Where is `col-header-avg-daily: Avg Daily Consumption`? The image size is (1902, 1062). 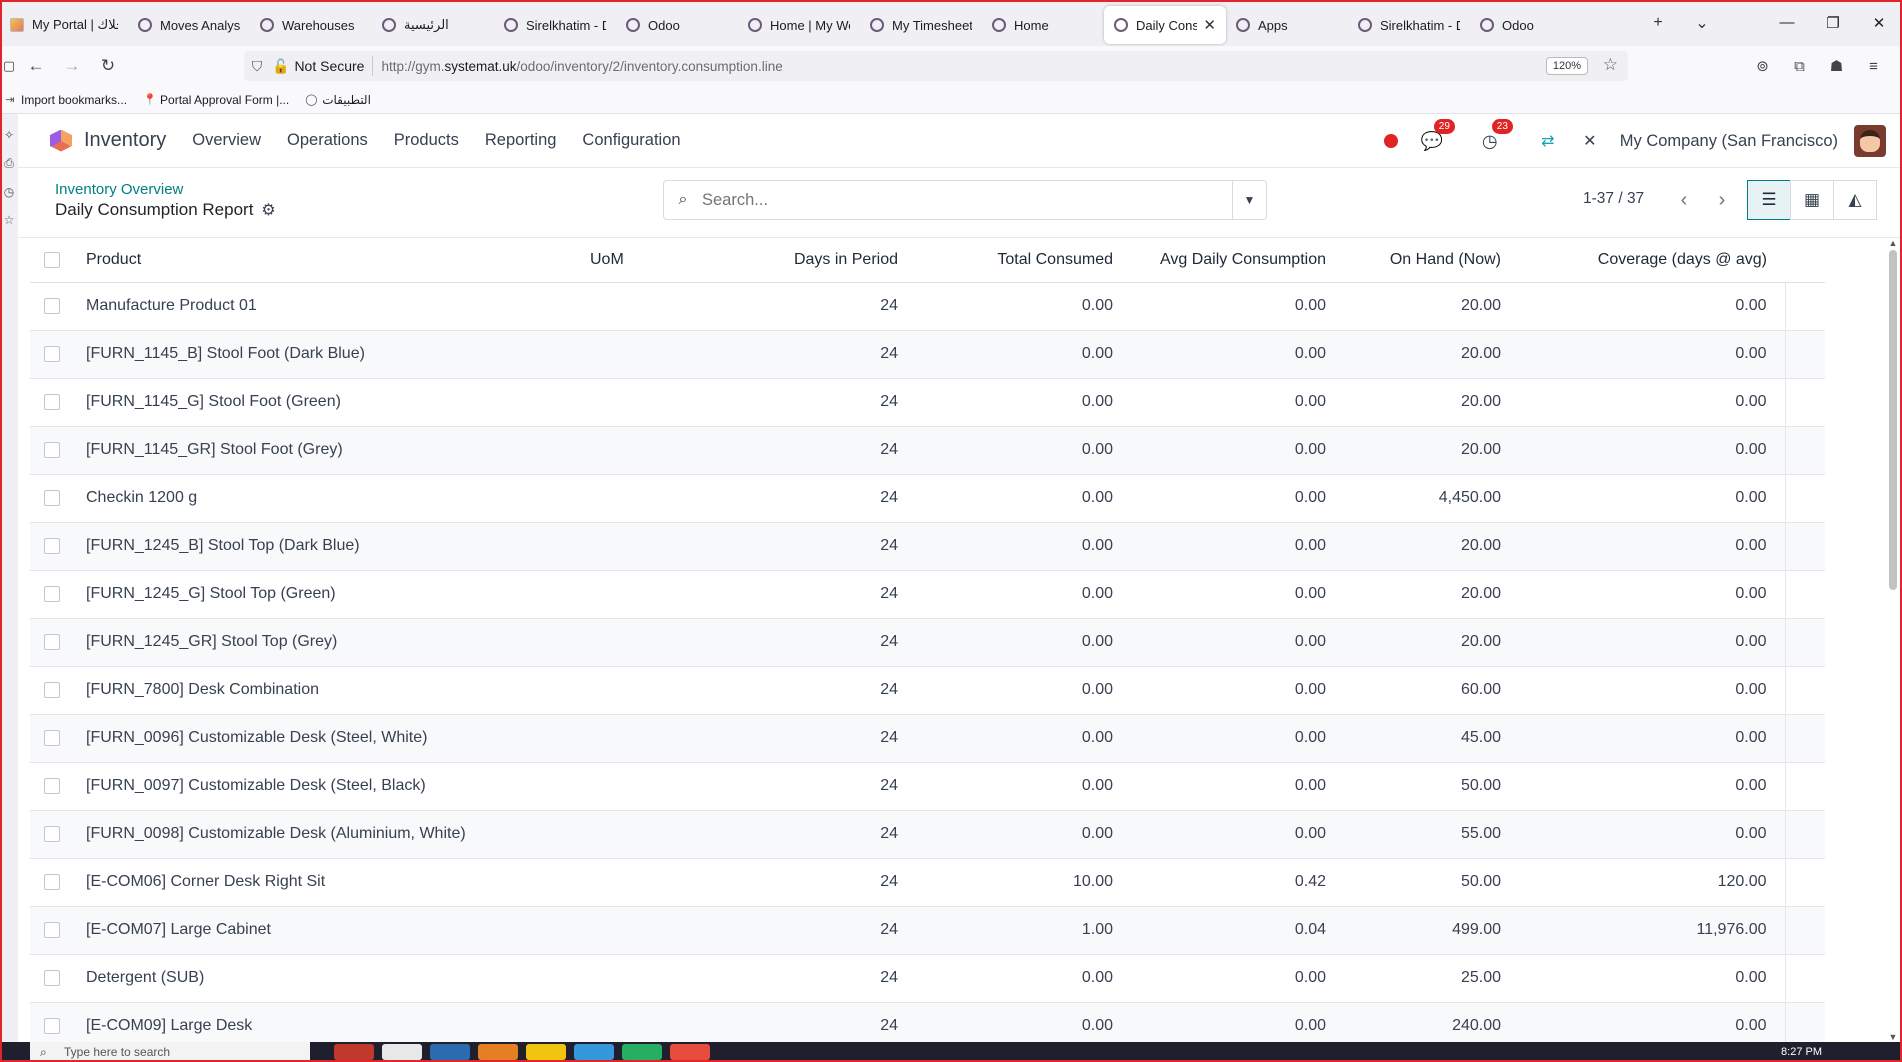
col-header-avg-daily: Avg Daily Consumption is located at coordinates (1237, 260).